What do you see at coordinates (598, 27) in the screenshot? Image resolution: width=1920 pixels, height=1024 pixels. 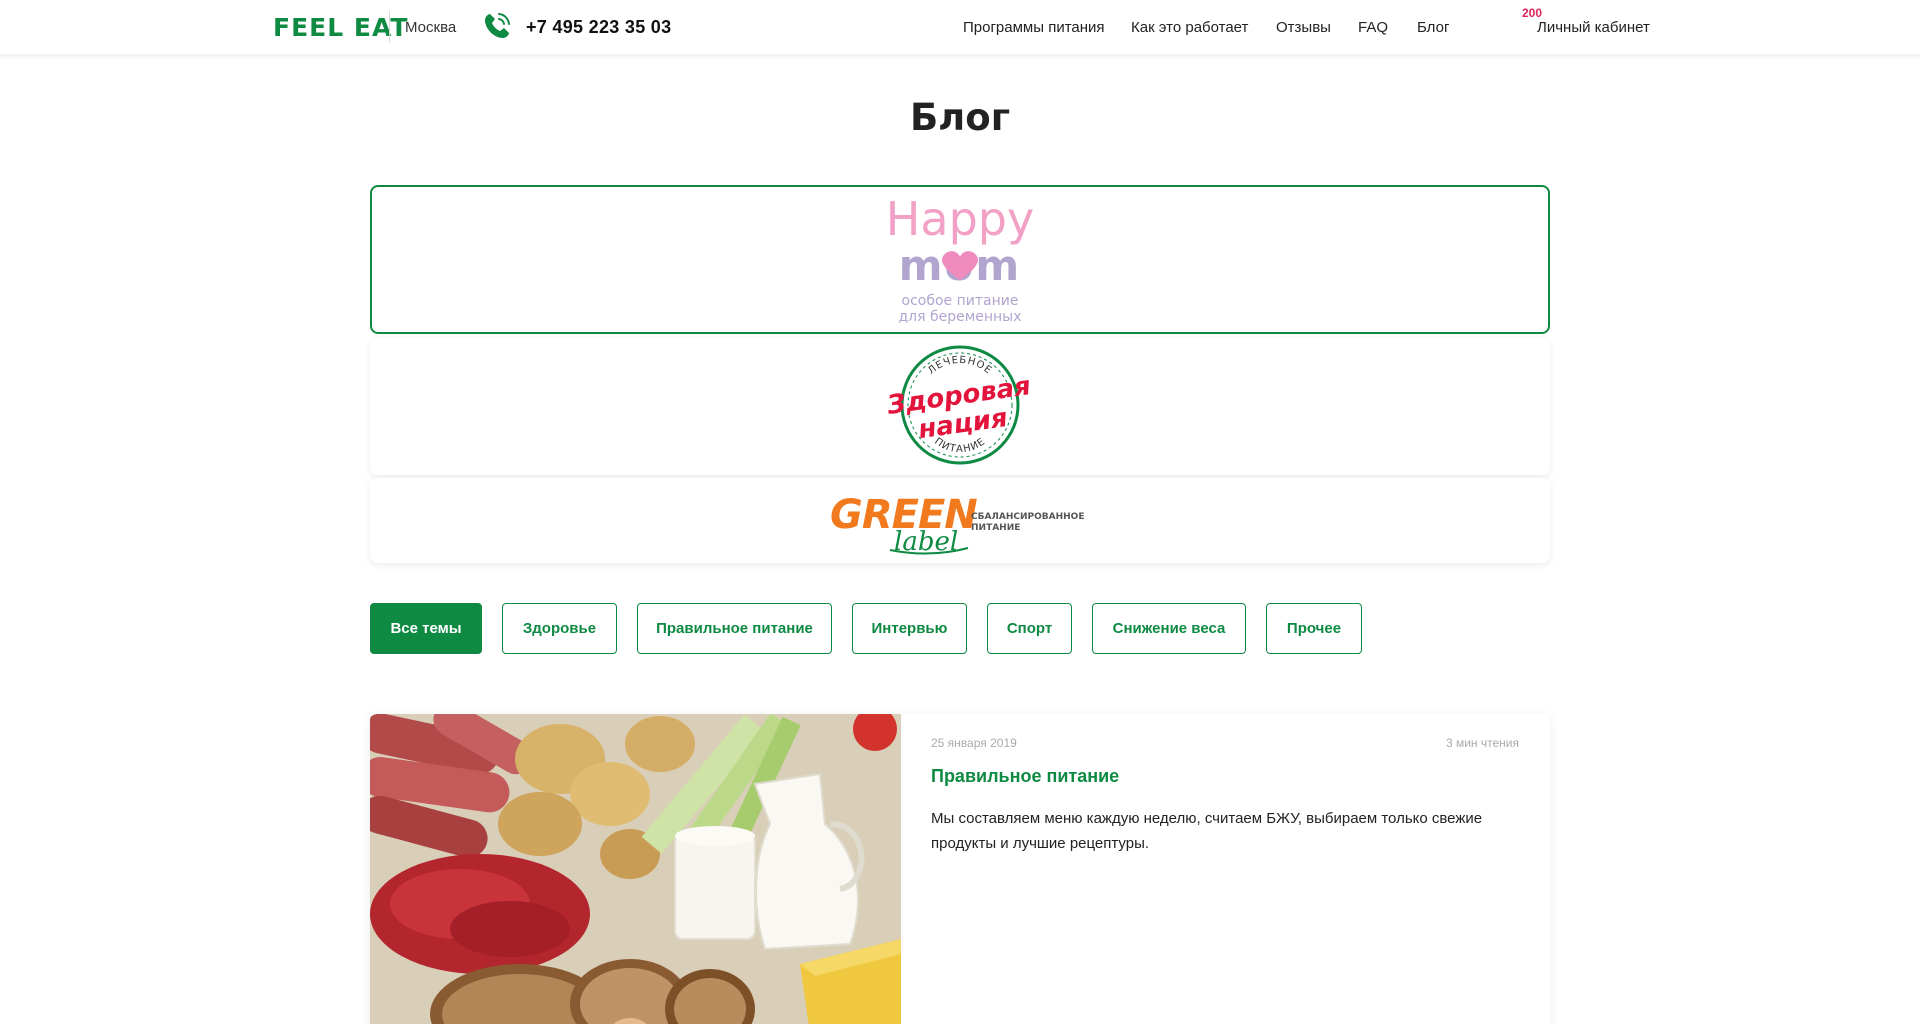 I see `phone-number: +7 495 223 35 03` at bounding box center [598, 27].